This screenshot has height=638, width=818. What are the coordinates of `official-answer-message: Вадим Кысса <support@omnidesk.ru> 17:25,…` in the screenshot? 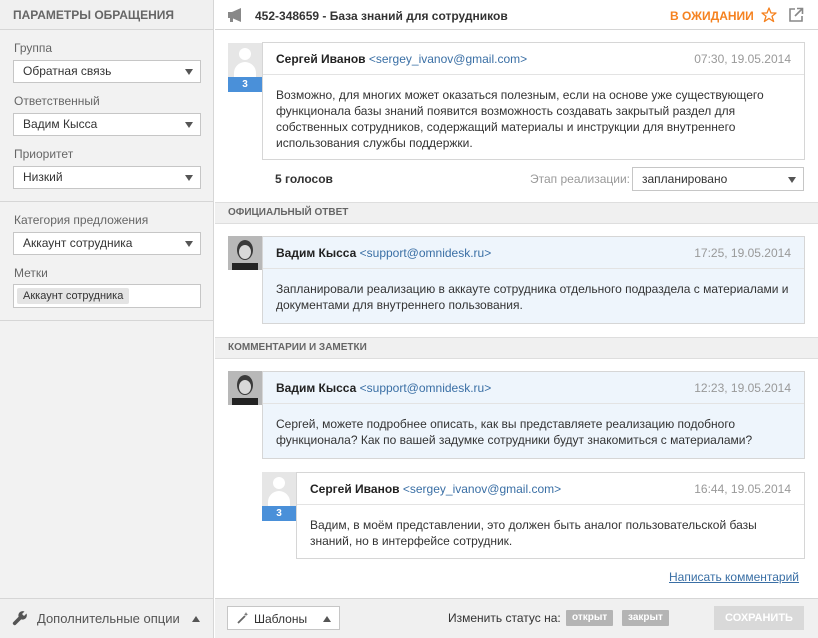 It's located at (533, 280).